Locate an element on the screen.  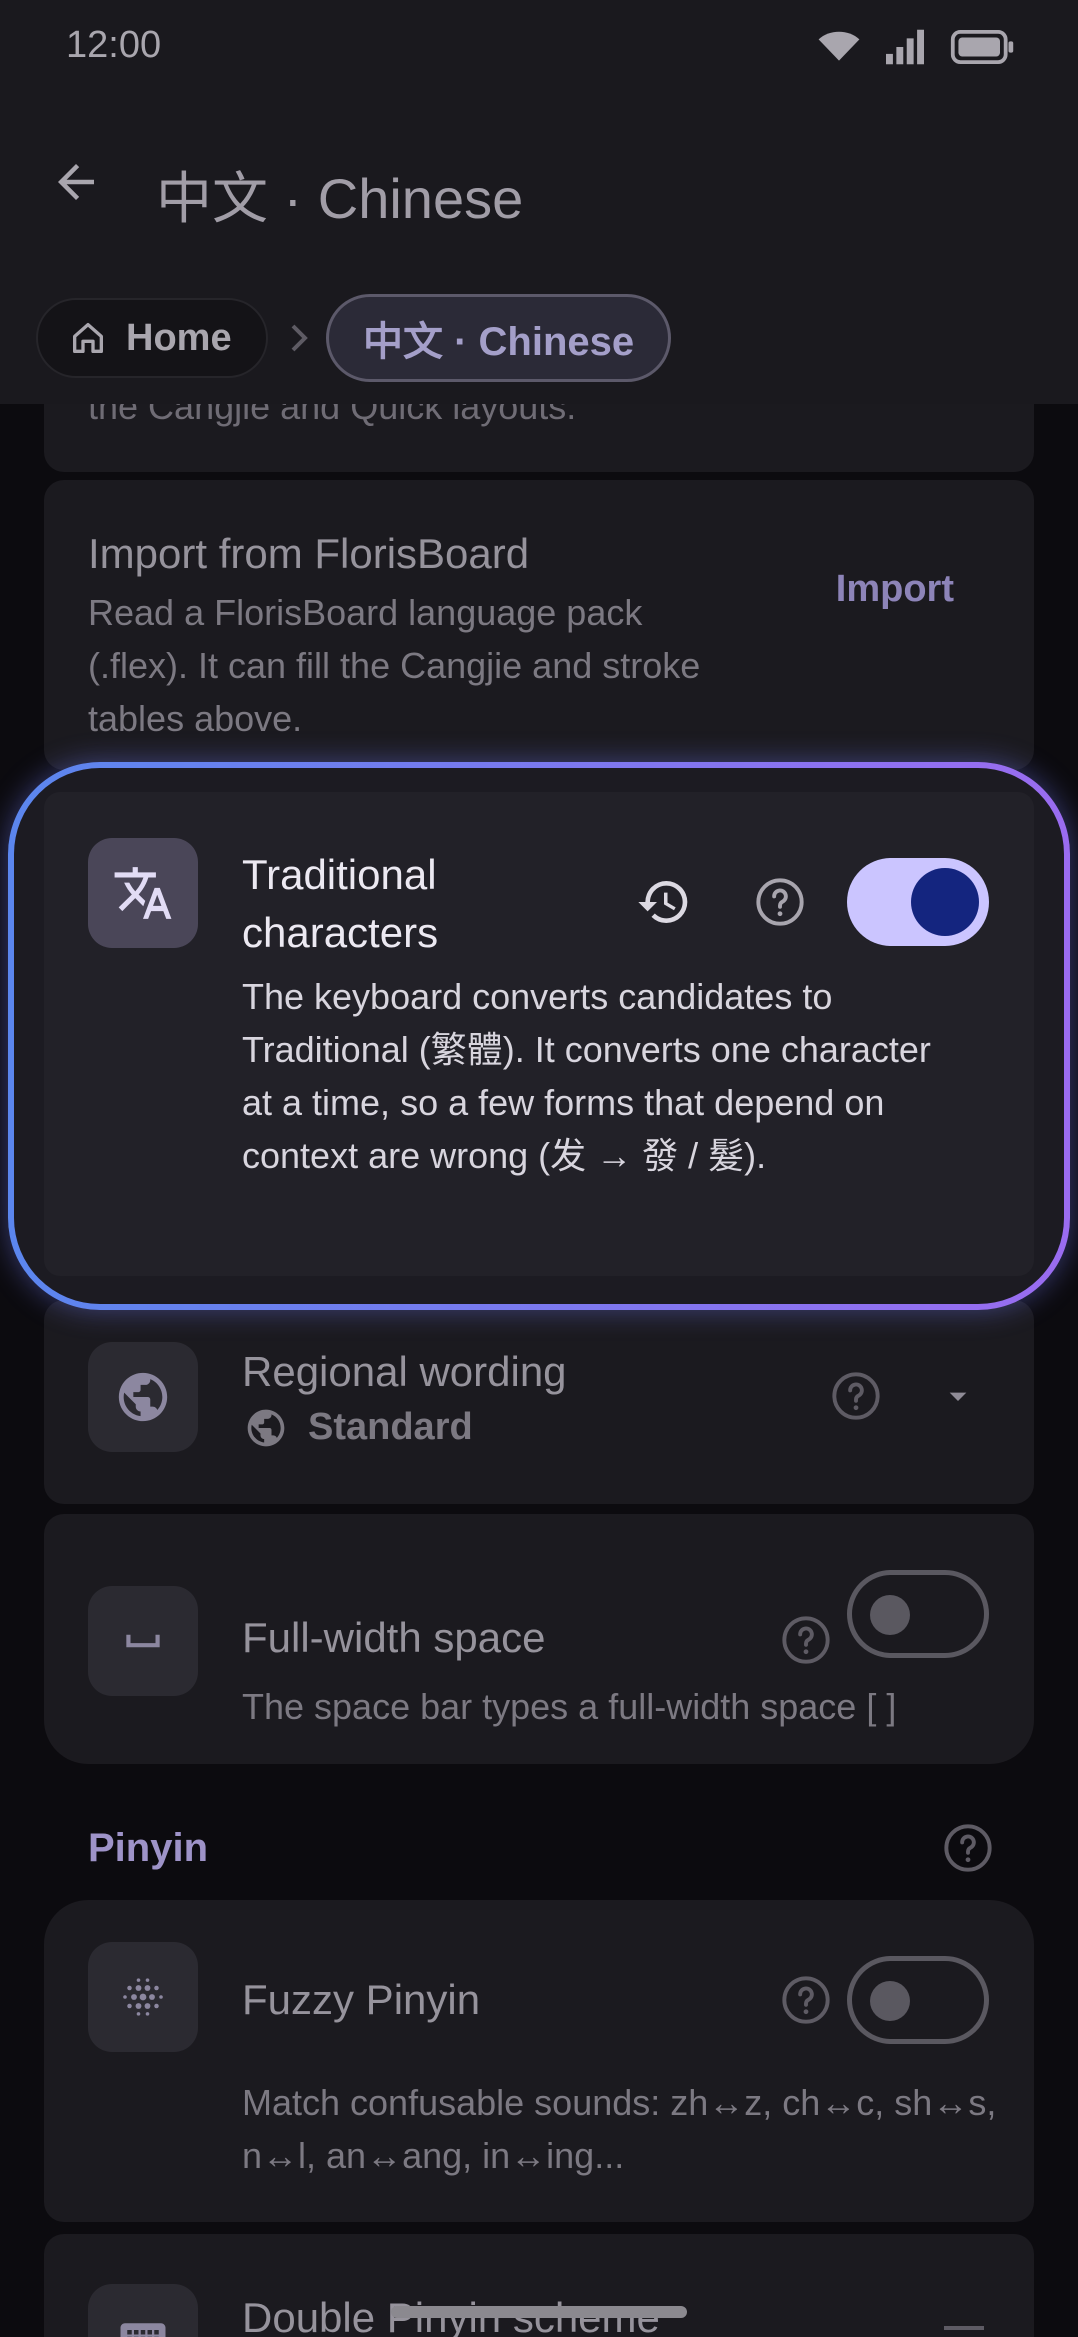
globe-icon is located at coordinates (143, 1397).